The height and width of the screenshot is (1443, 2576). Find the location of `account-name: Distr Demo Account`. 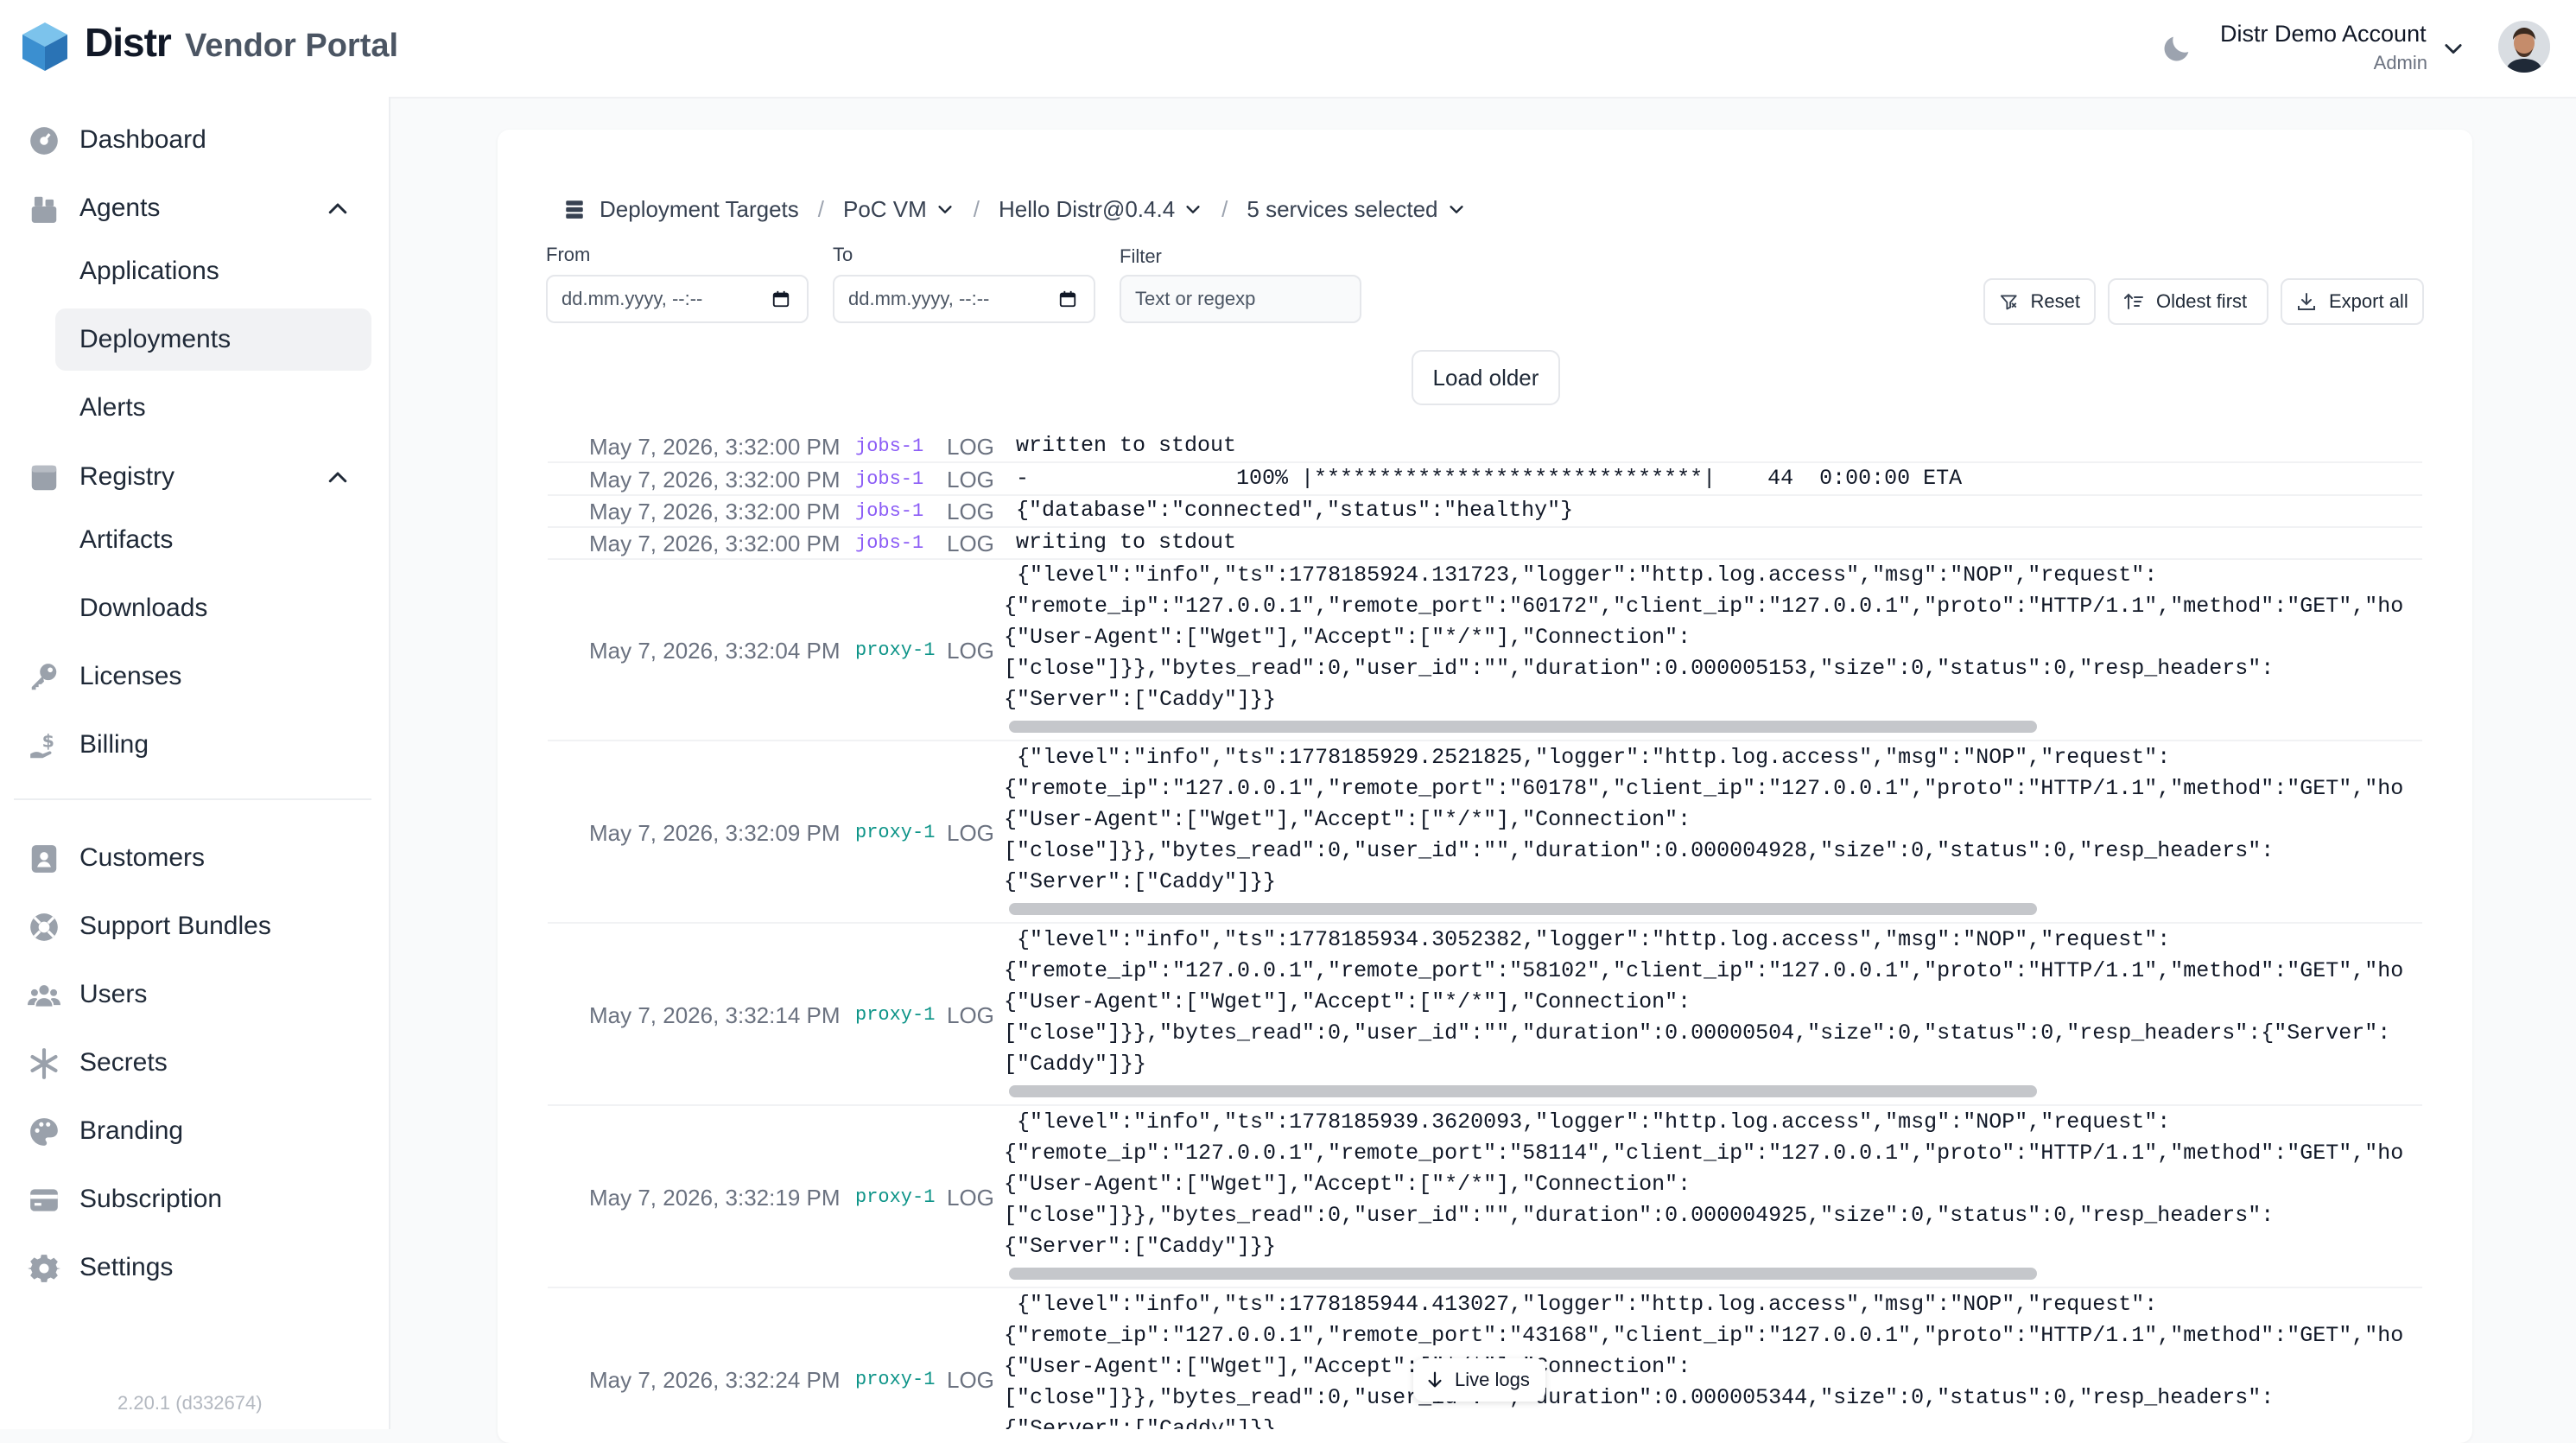

account-name: Distr Demo Account is located at coordinates (2323, 34).